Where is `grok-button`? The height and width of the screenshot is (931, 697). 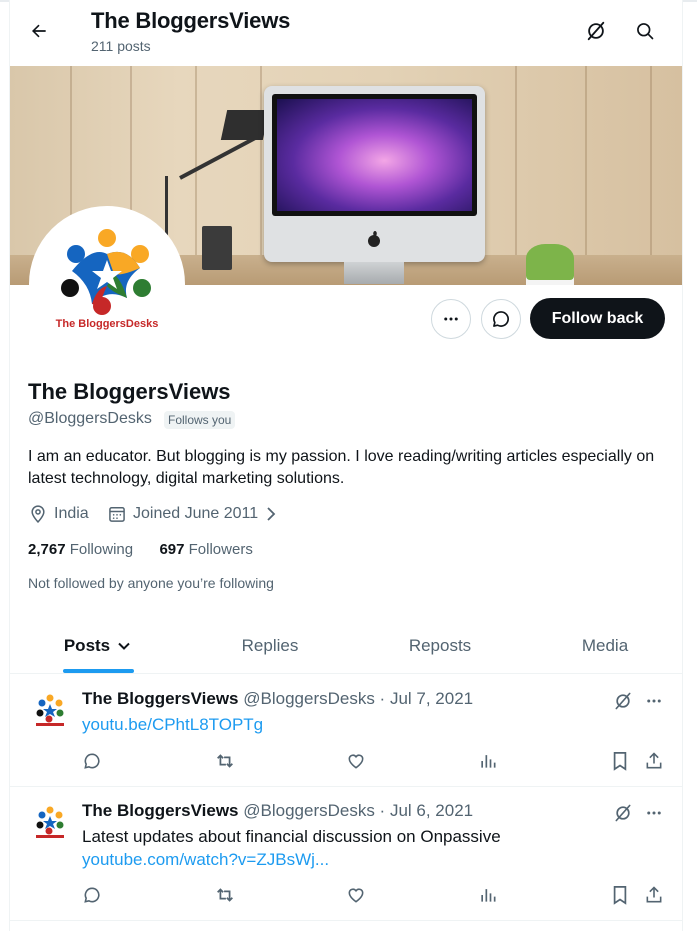 grok-button is located at coordinates (596, 31).